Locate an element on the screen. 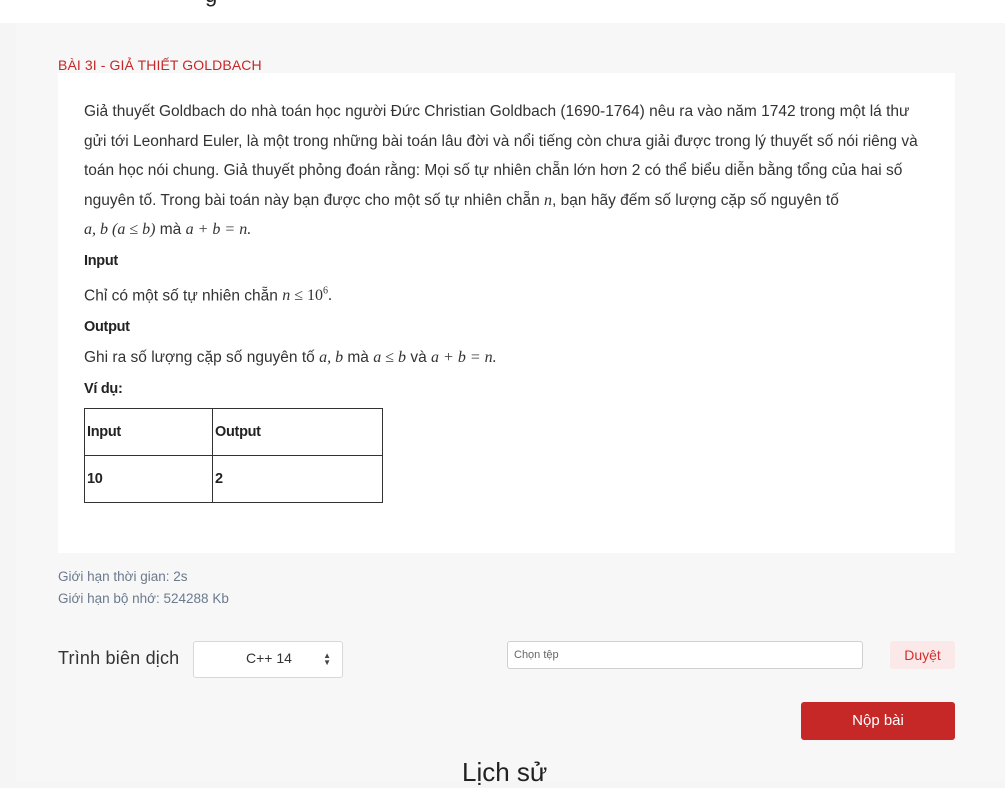  math-sum: a + b = n. is located at coordinates (218, 229).